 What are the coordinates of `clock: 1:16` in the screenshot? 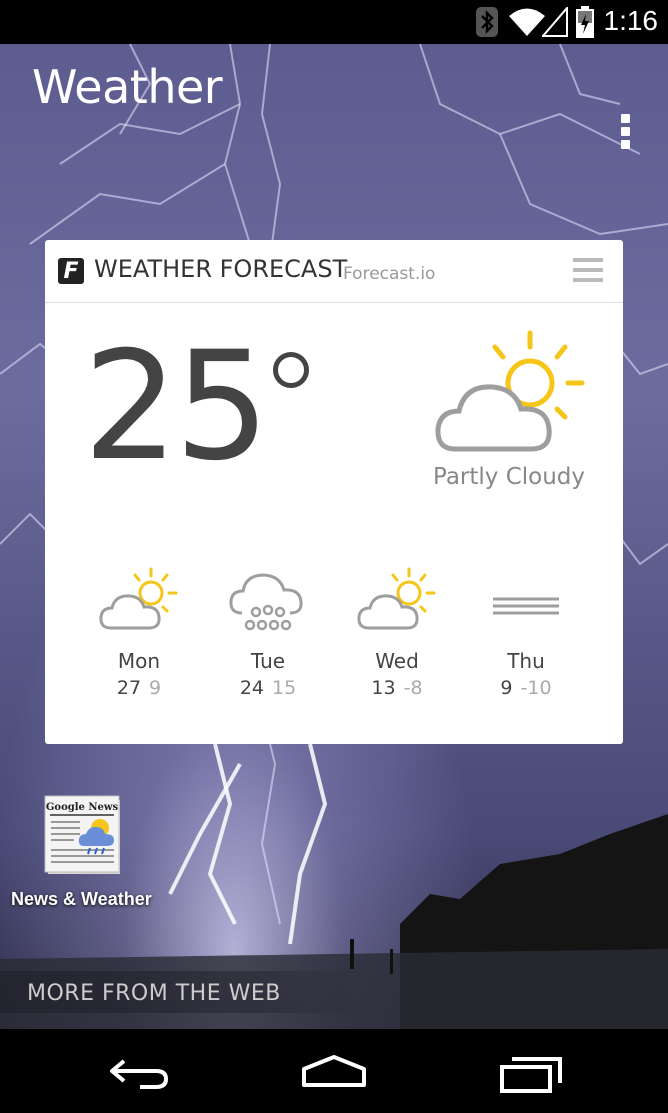 It's located at (631, 20).